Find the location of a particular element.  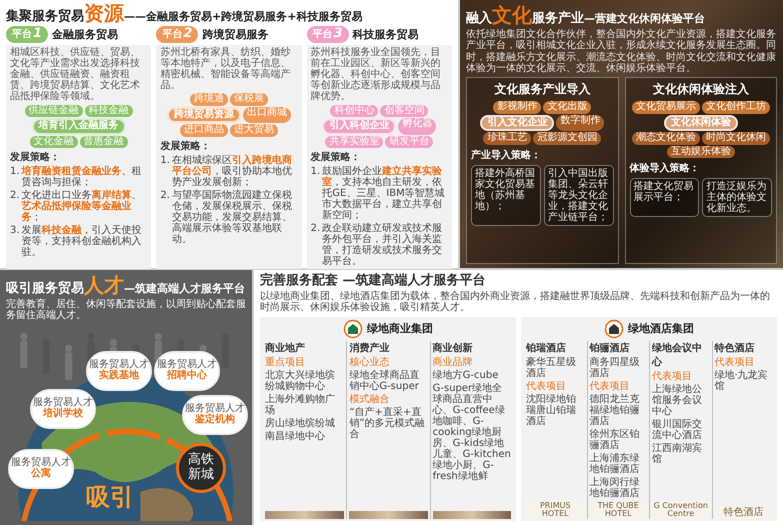

project-item: 商务四星级酒店 is located at coordinates (615, 367).